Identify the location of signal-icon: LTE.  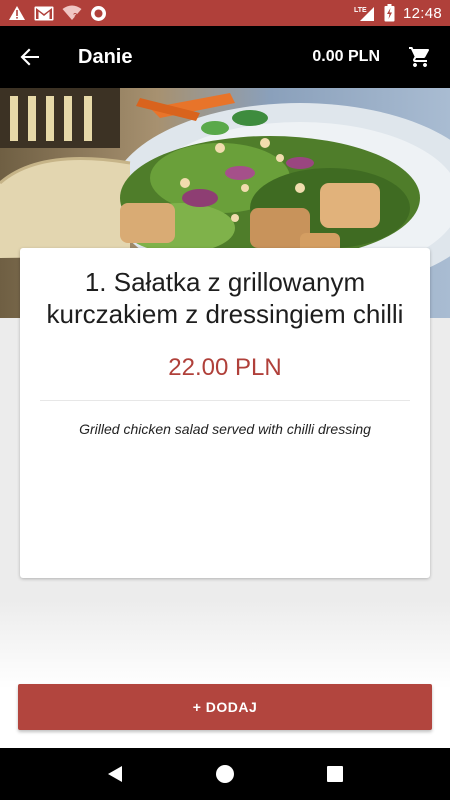
(365, 13).